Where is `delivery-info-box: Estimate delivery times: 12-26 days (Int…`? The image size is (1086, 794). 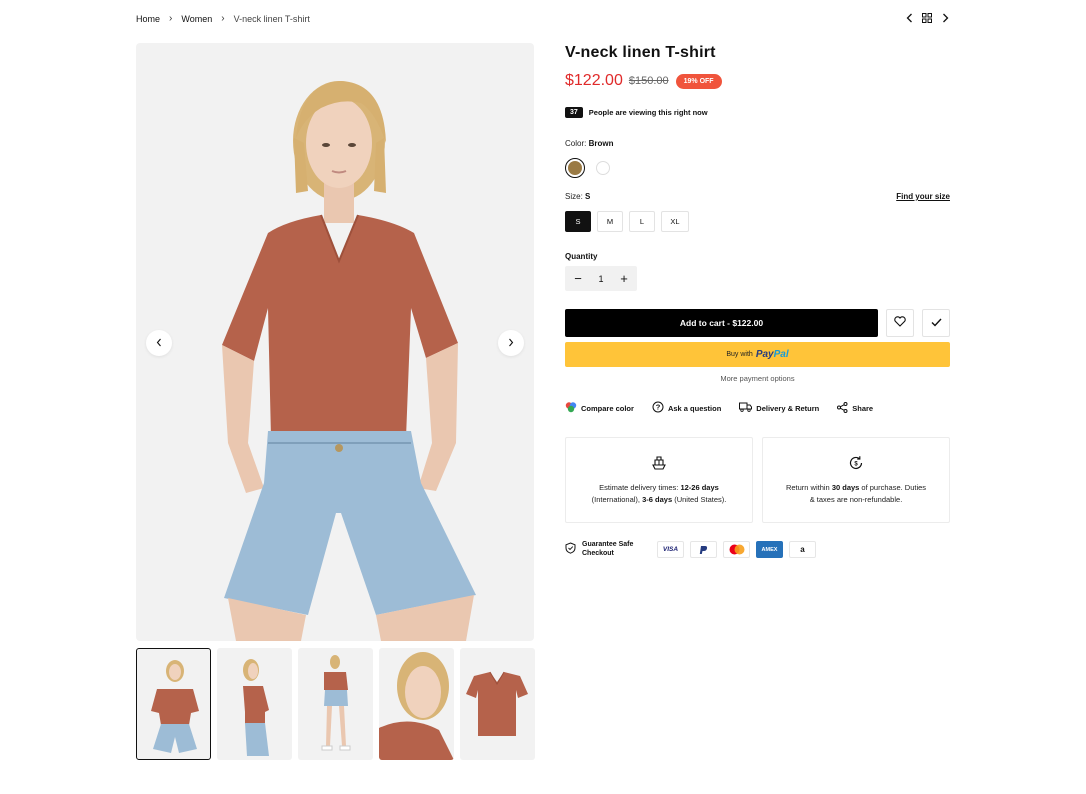 delivery-info-box: Estimate delivery times: 12-26 days (Int… is located at coordinates (659, 480).